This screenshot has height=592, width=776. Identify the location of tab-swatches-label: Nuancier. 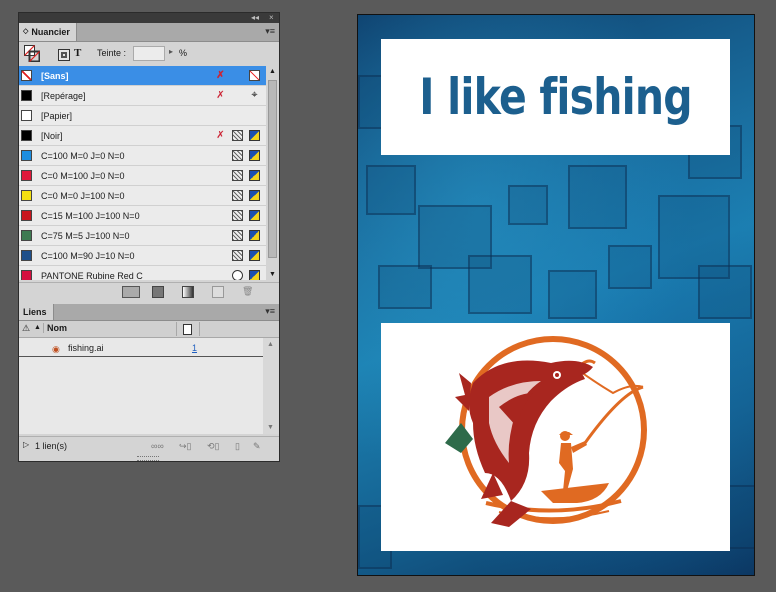
(50, 32).